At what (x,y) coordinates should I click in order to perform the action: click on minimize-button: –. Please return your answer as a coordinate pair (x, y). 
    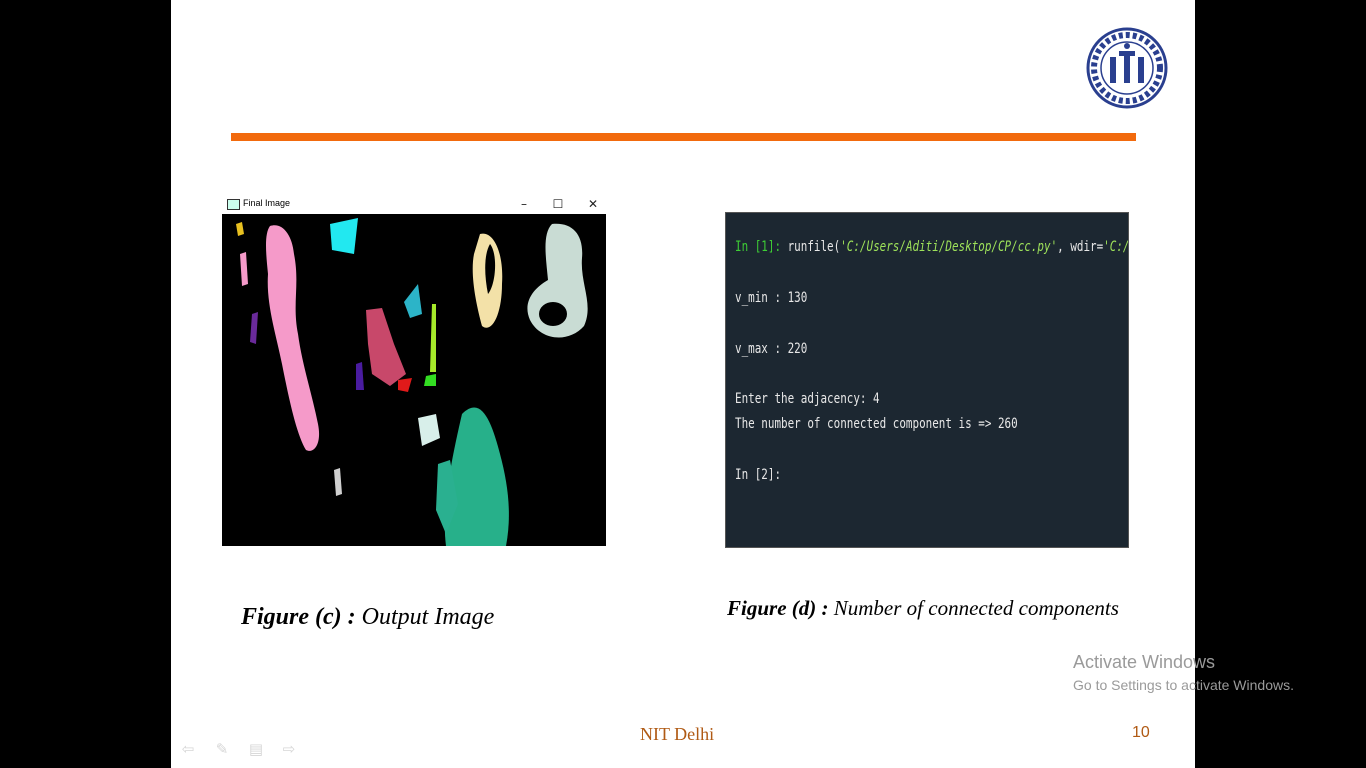
    Looking at the image, I should click on (524, 204).